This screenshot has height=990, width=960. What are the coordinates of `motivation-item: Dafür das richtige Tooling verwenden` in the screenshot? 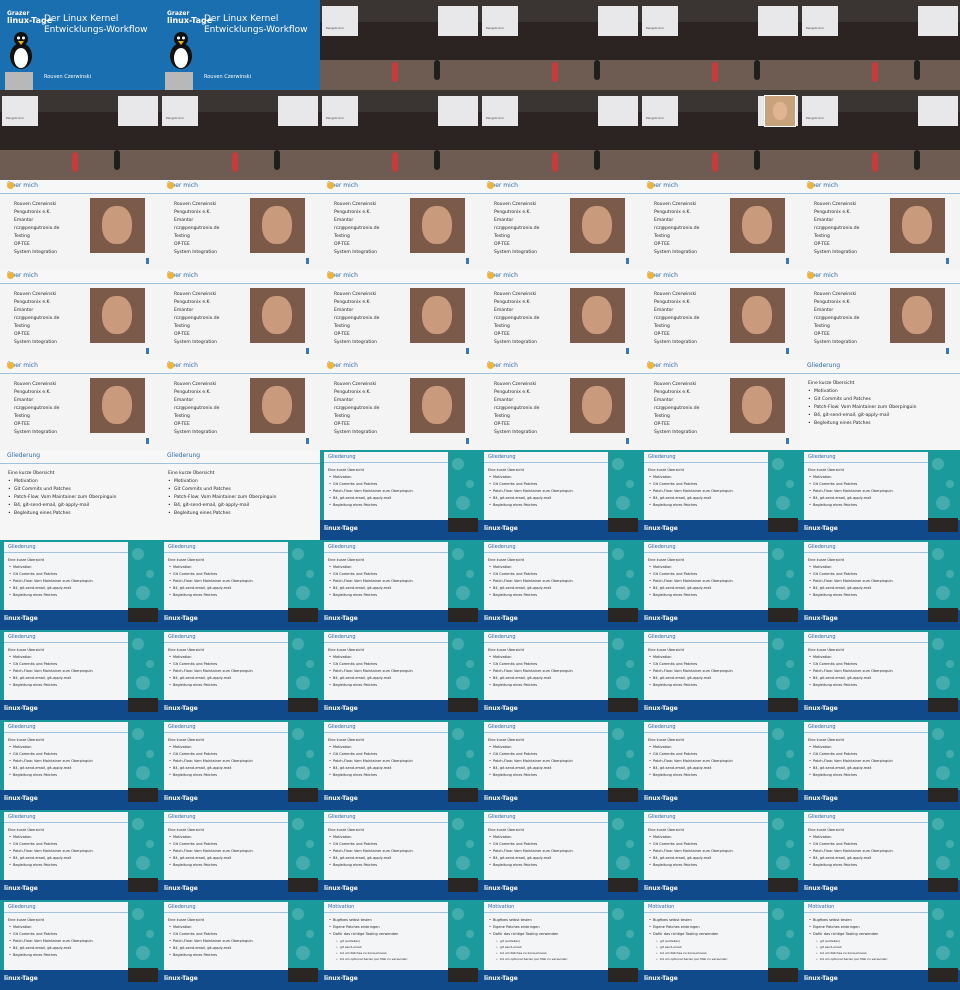 It's located at (363, 934).